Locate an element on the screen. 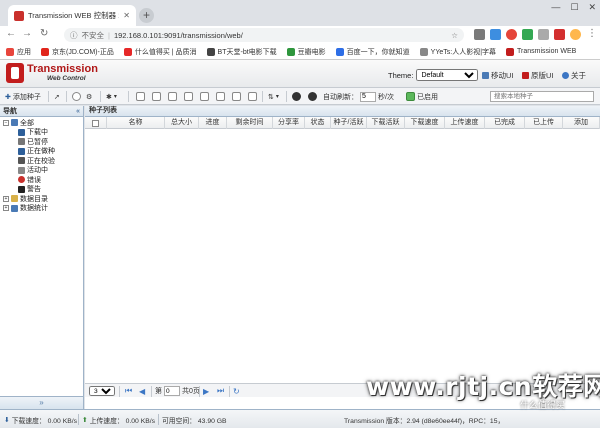 This screenshot has width=600, height=428. move-button is located at coordinates (204, 96).